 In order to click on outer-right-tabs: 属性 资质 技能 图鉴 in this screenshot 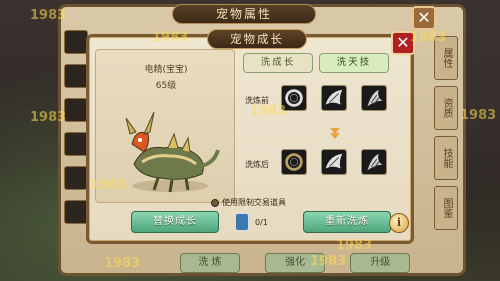, I will do `click(447, 136)`.